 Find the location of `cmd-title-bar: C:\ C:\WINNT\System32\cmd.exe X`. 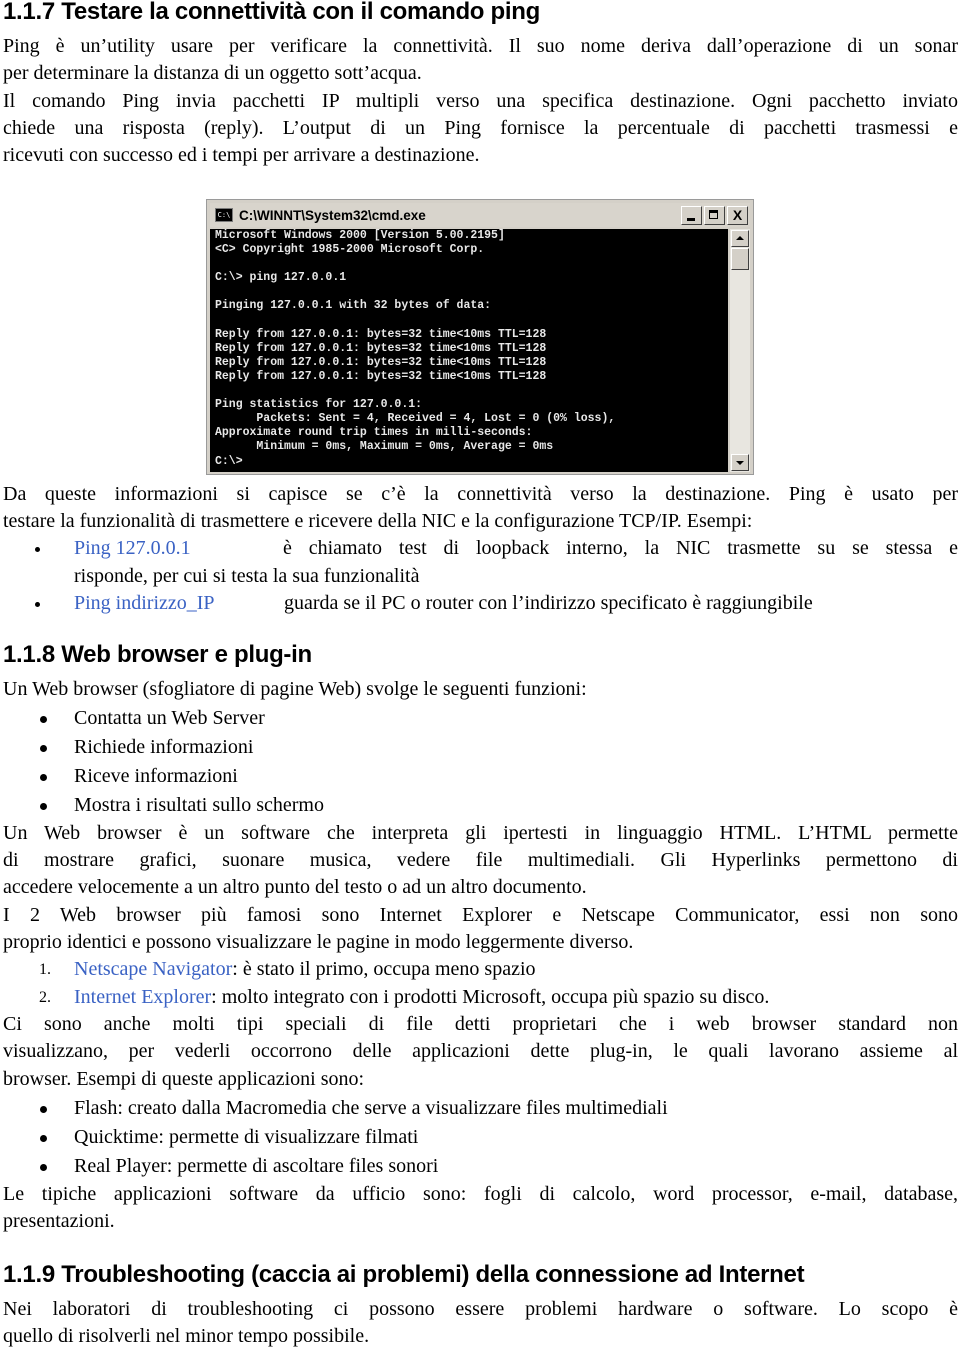

cmd-title-bar: C:\ C:\WINNT\System32\cmd.exe X is located at coordinates (480, 215).